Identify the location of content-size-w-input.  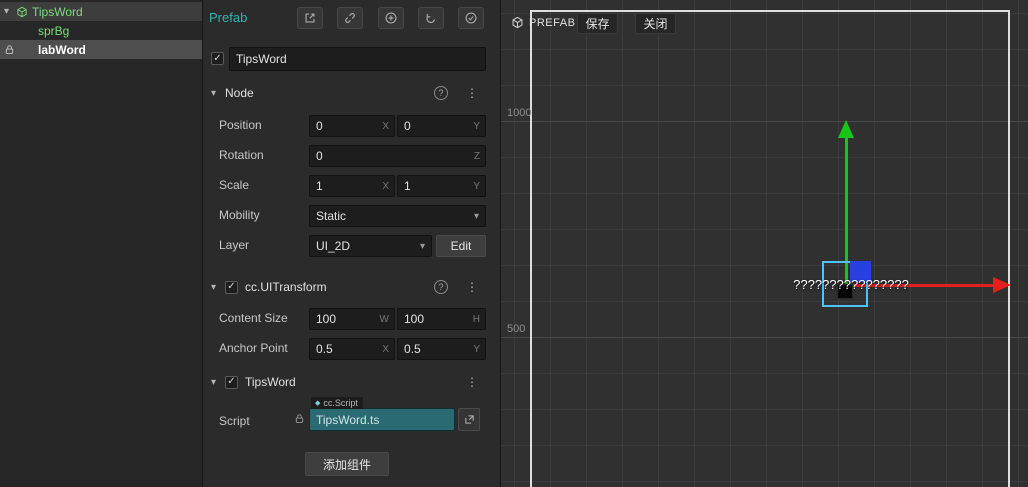
(345, 319).